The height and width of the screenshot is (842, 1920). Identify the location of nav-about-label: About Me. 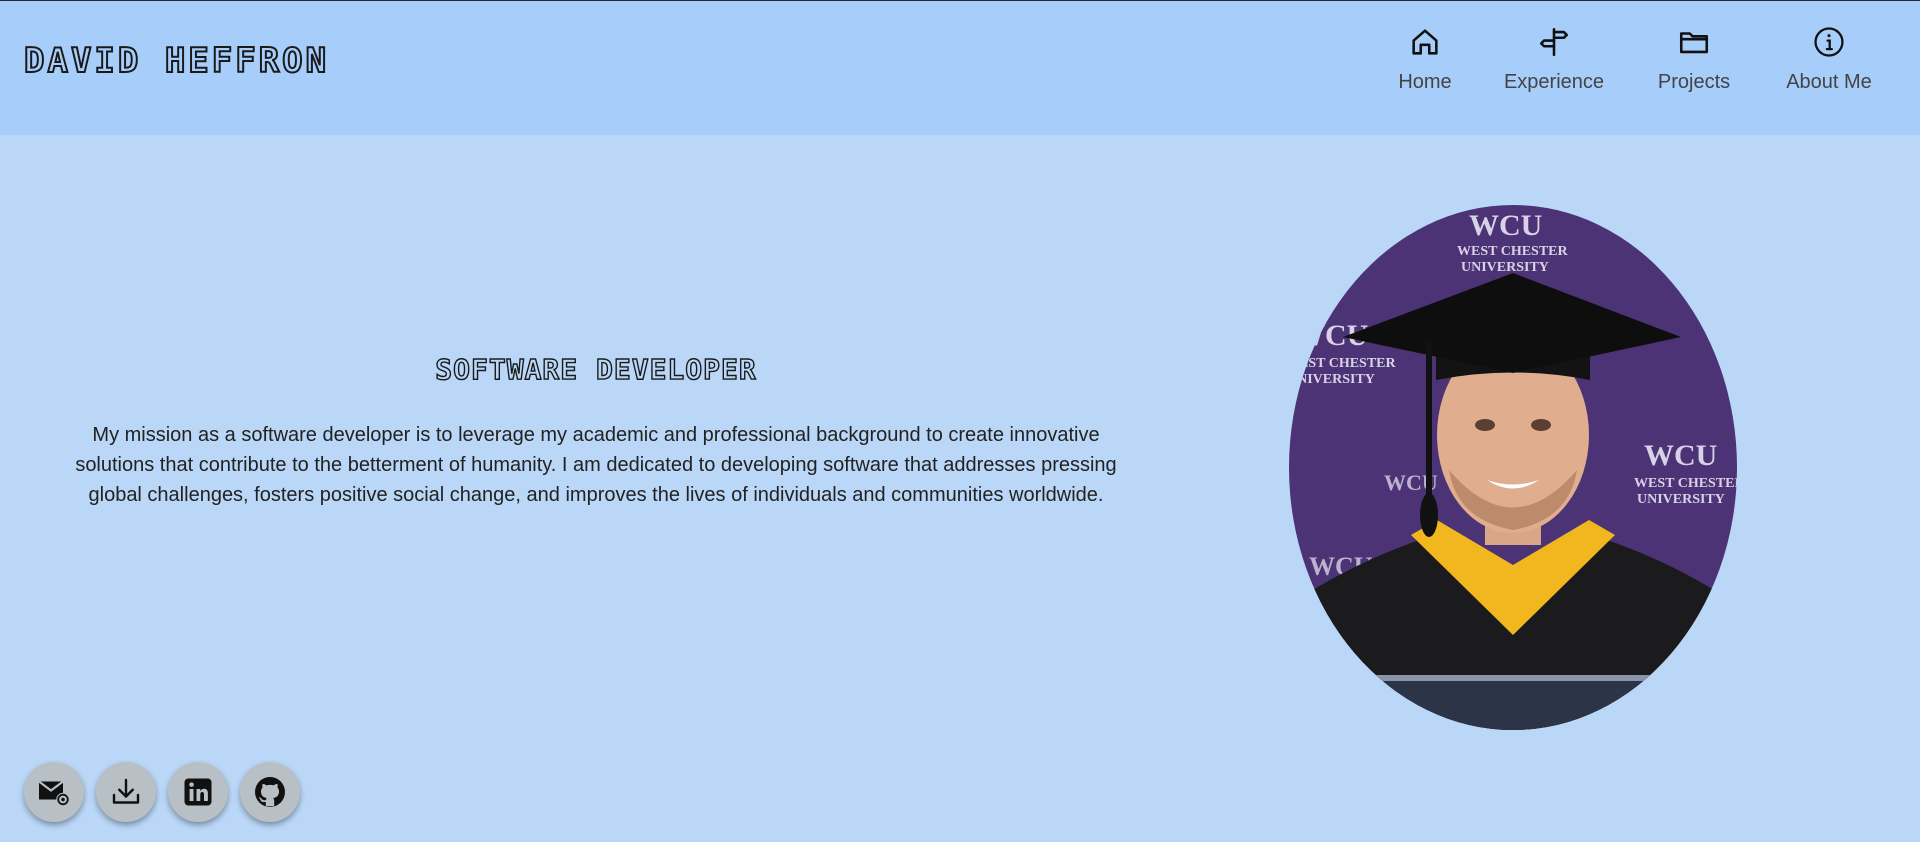
(1829, 82).